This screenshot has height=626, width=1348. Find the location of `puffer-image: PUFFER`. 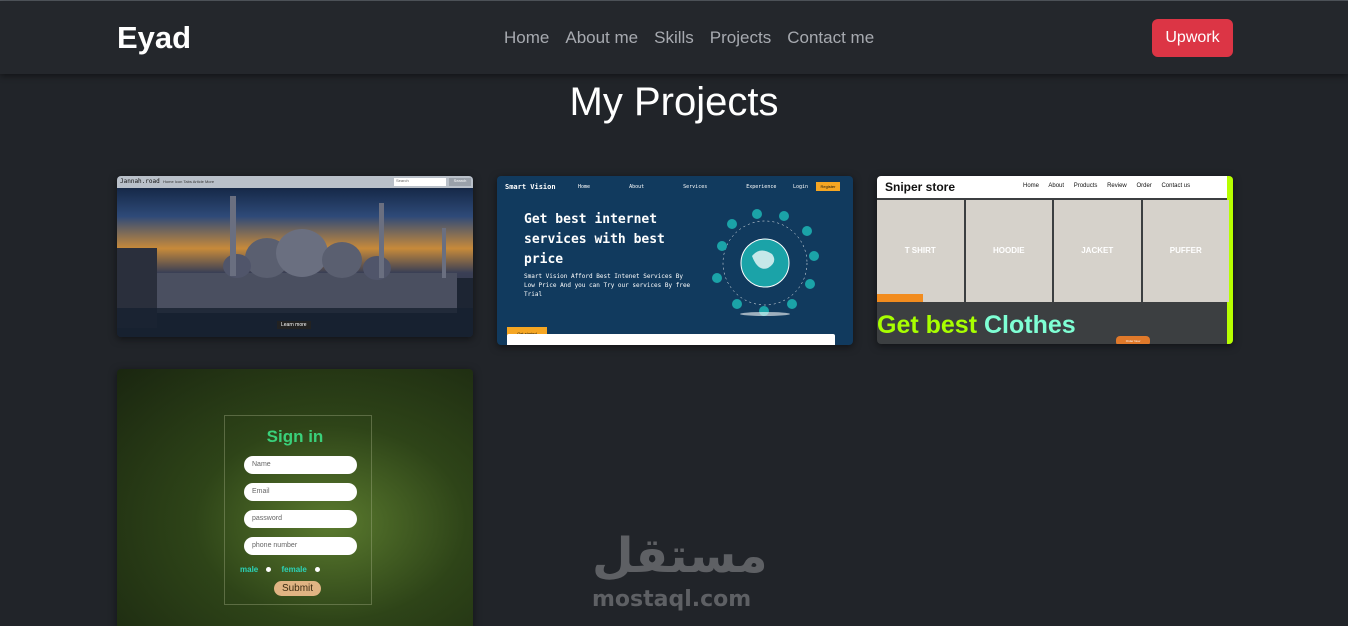

puffer-image: PUFFER is located at coordinates (1185, 251).